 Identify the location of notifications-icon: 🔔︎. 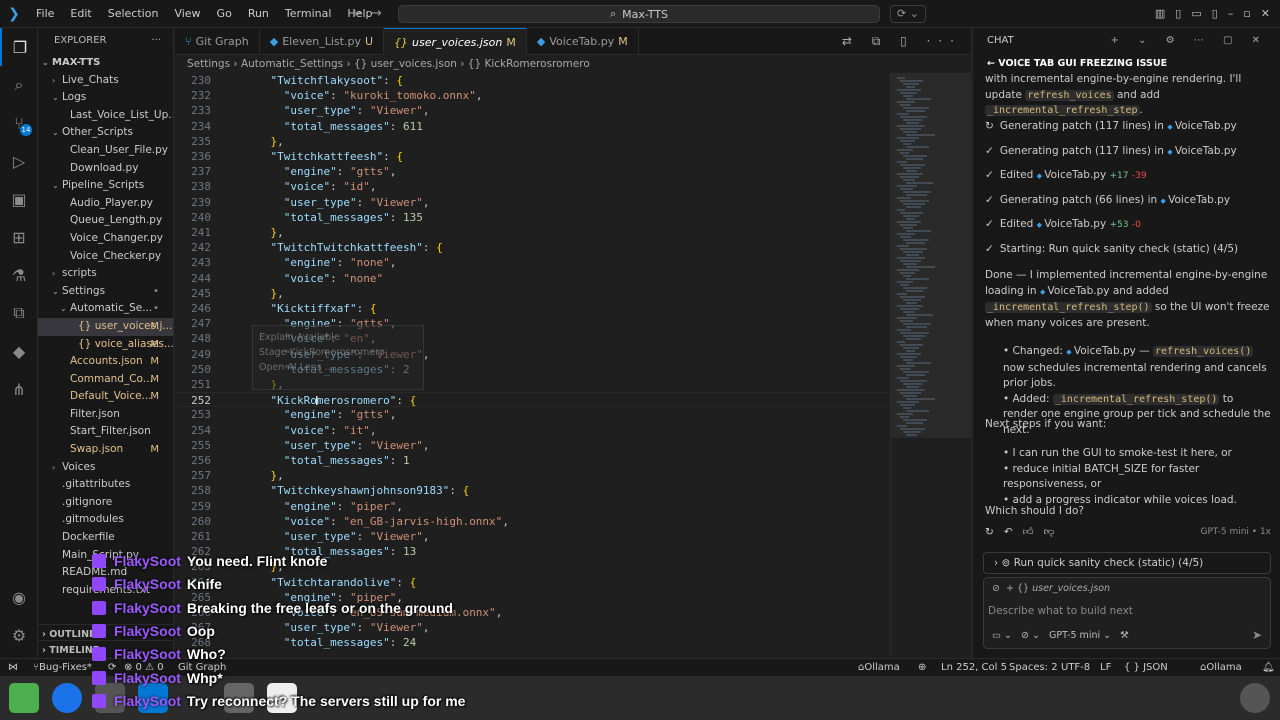
(1268, 667).